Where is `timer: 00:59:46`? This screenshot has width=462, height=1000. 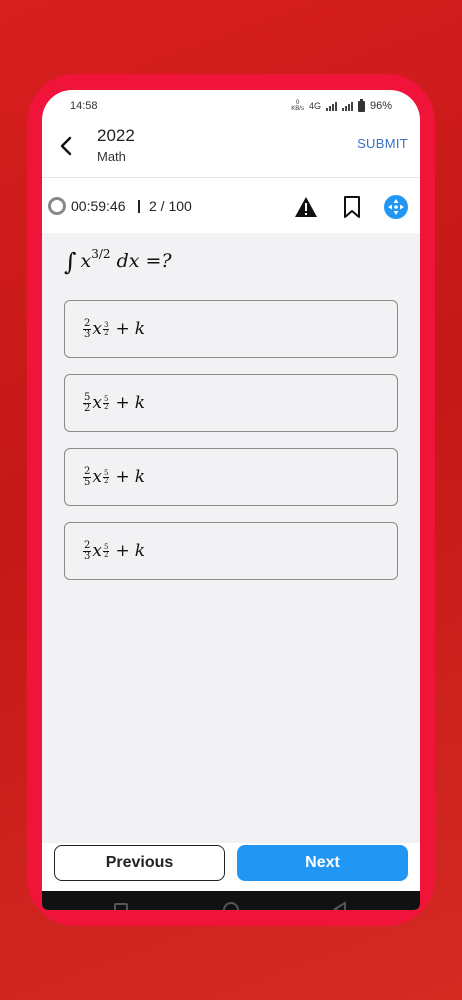
timer: 00:59:46 is located at coordinates (98, 206).